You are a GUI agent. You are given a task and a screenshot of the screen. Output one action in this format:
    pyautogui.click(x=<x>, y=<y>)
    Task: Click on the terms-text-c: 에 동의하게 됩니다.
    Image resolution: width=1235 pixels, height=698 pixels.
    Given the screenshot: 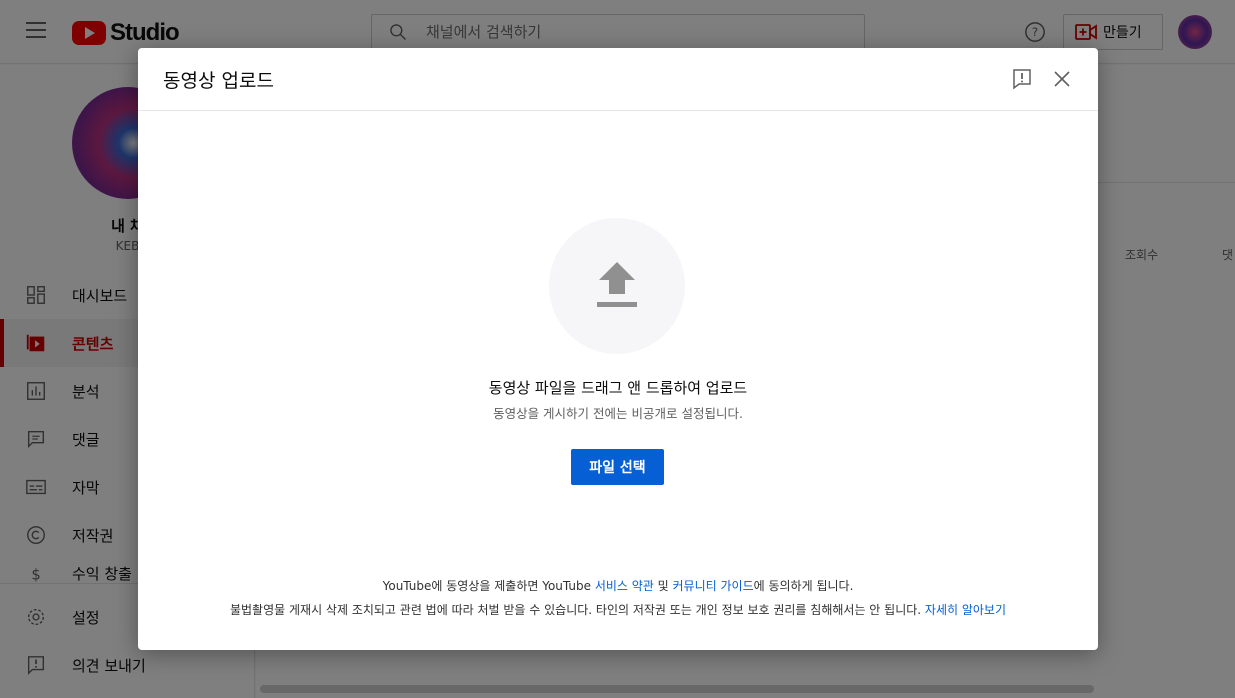 What is the action you would take?
    pyautogui.click(x=803, y=586)
    